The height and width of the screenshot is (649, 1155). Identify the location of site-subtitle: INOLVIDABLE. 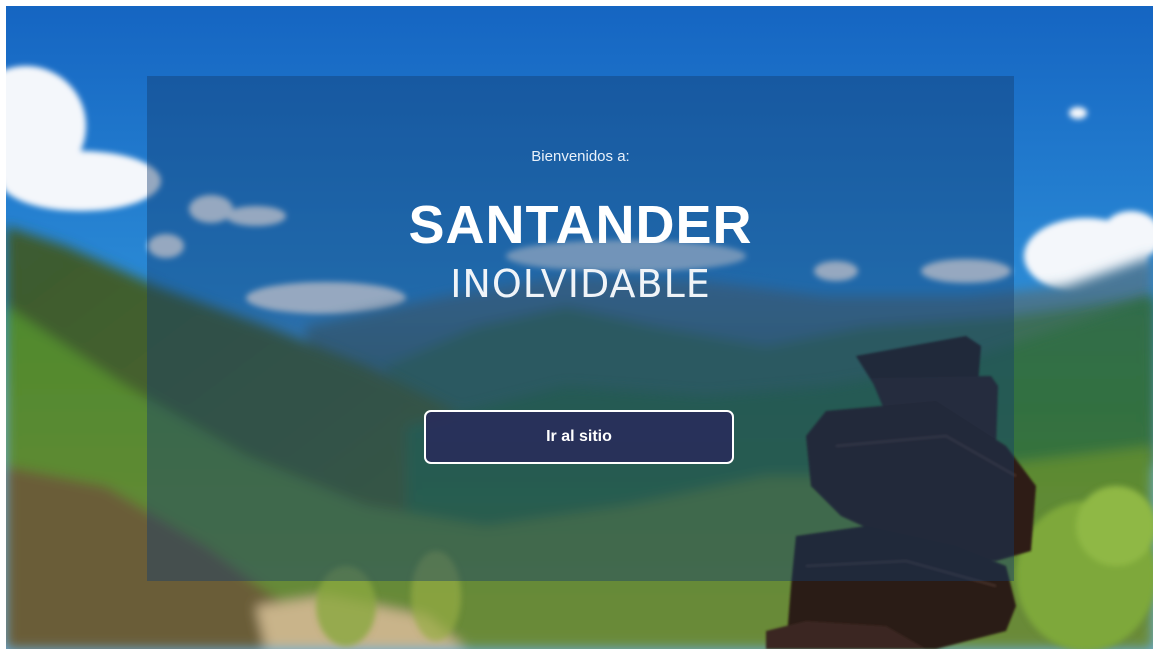
(580, 284).